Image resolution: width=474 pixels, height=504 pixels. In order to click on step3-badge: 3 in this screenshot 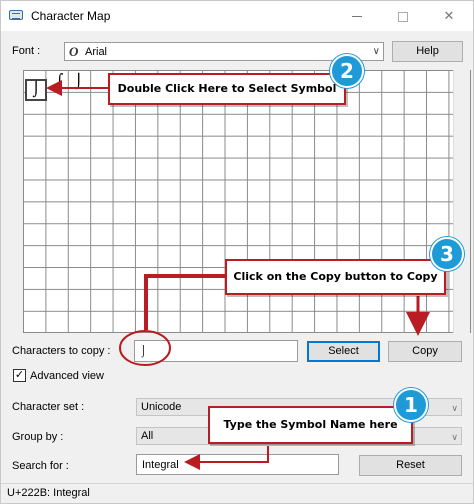, I will do `click(447, 254)`.